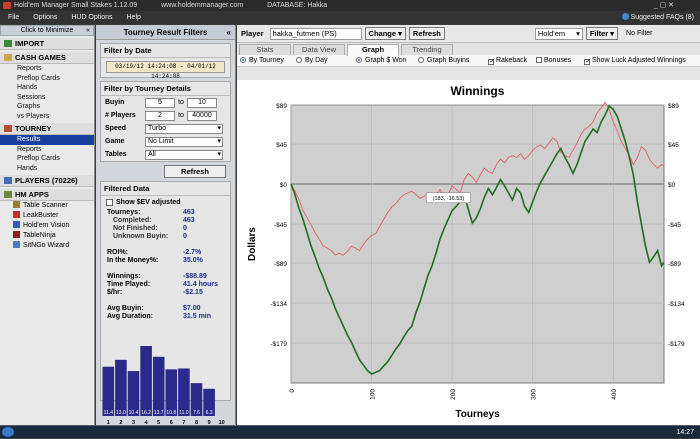 The width and height of the screenshot is (700, 439). I want to click on menu-file: File, so click(13, 17).